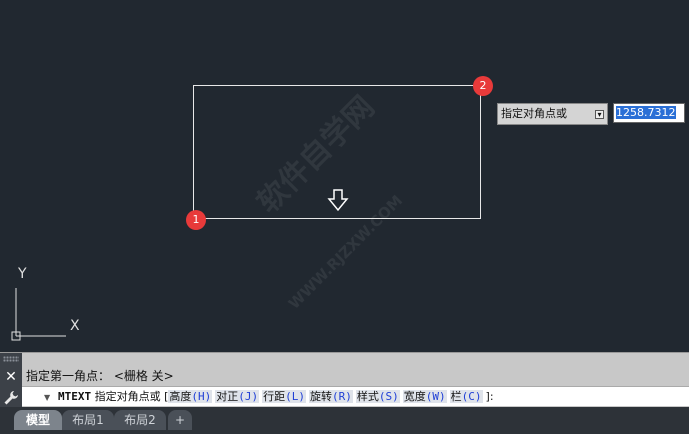 The height and width of the screenshot is (434, 689). Describe the element at coordinates (75, 396) in the screenshot. I see `command-name: MTEXT` at that location.